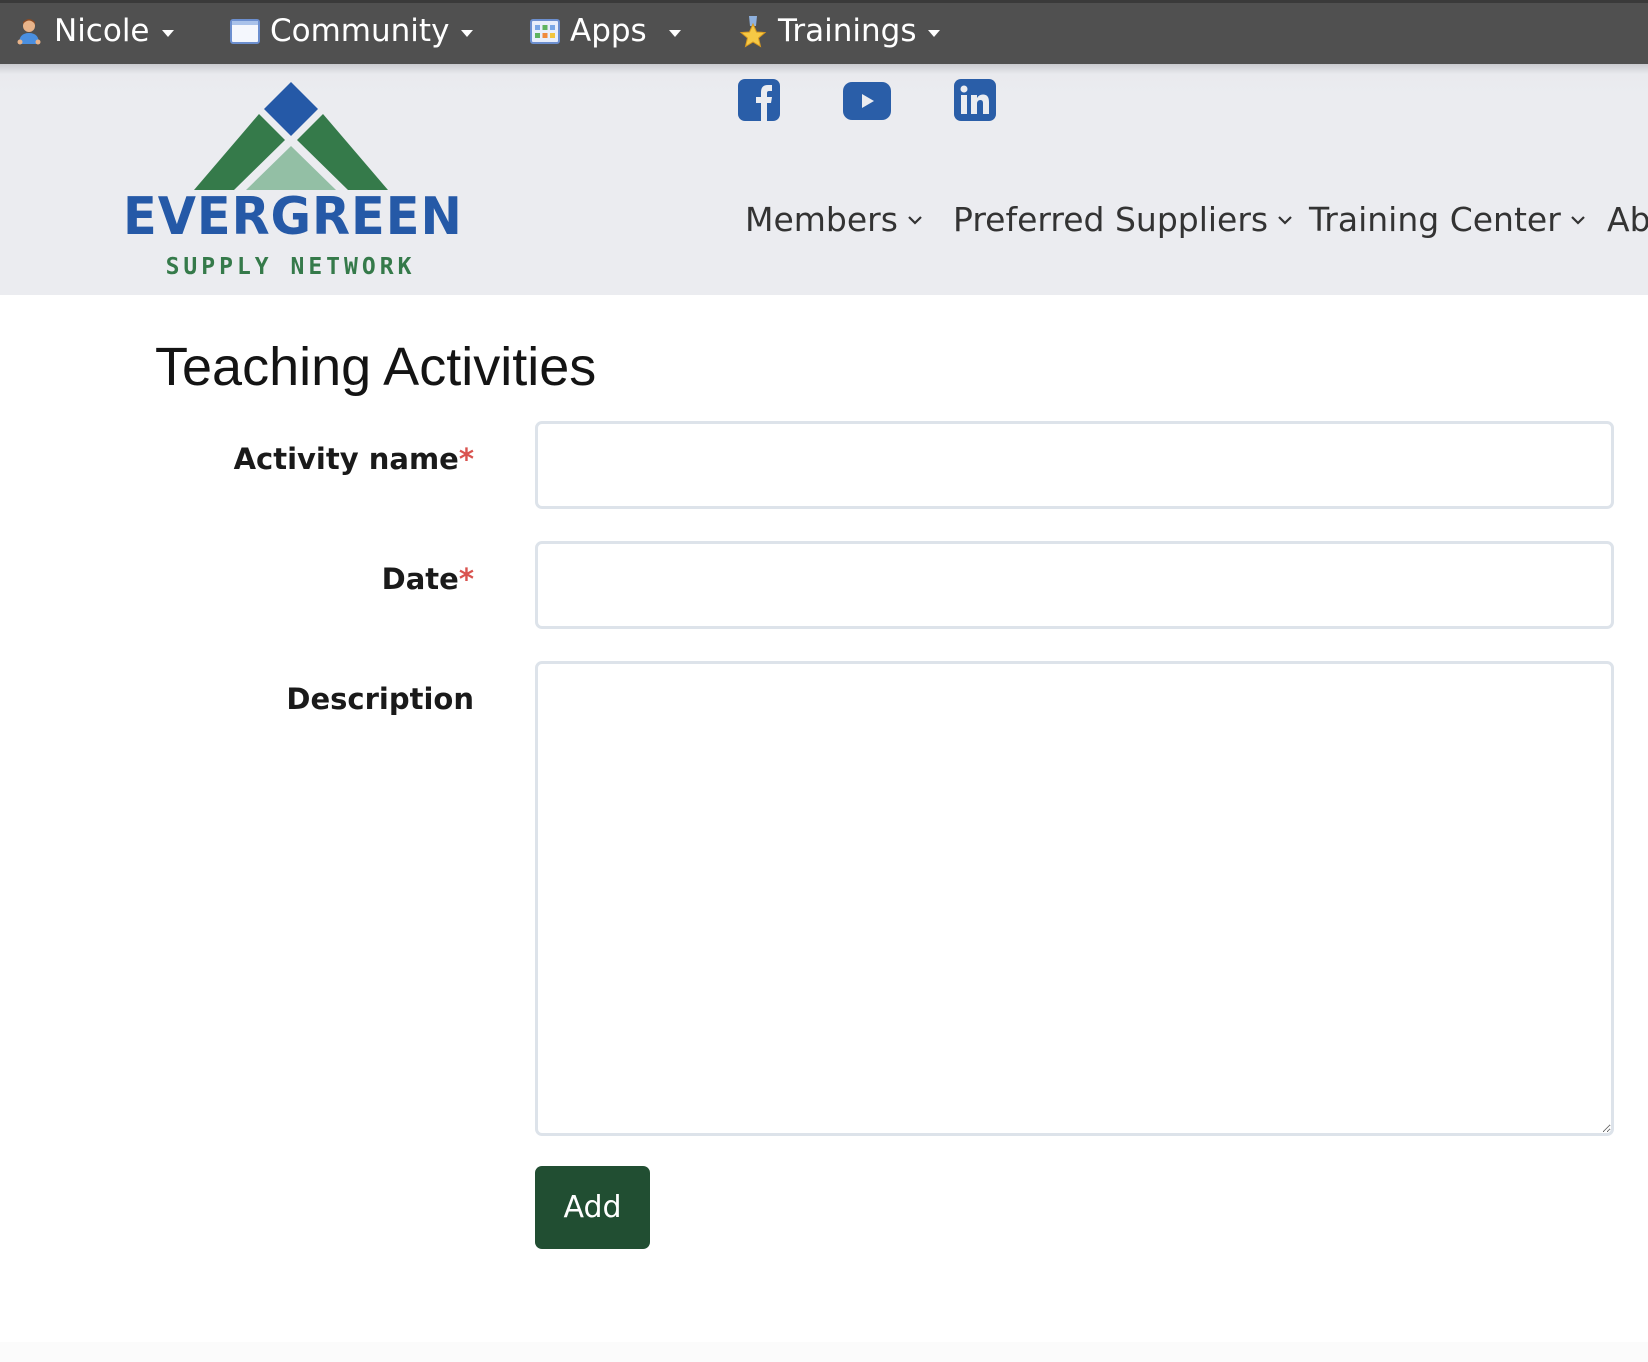 The width and height of the screenshot is (1648, 1362). What do you see at coordinates (380, 699) in the screenshot?
I see `description-label: Description` at bounding box center [380, 699].